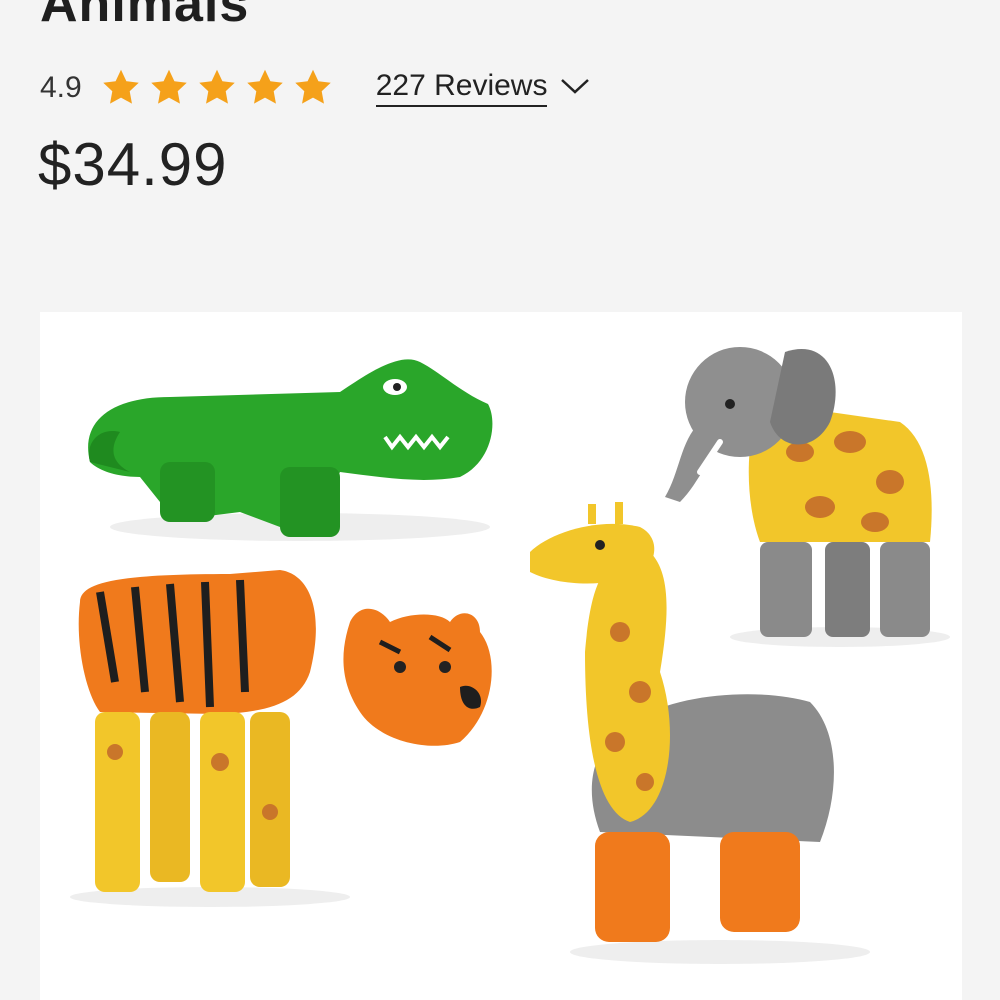  I want to click on chevron-down-icon, so click(575, 88).